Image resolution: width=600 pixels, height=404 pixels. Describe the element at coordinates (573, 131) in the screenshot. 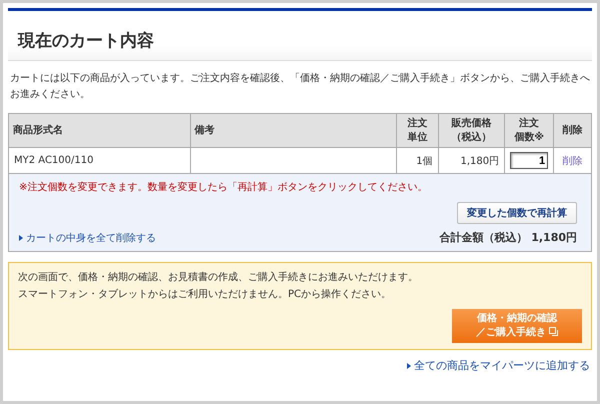

I see `column-header: 削除` at that location.